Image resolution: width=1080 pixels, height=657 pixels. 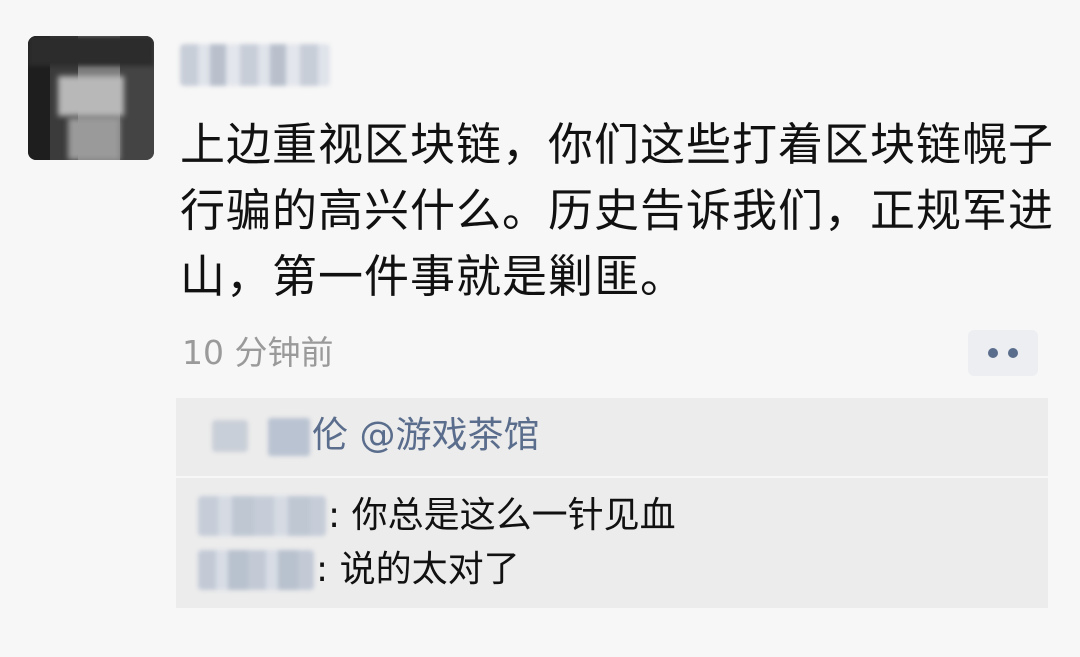 What do you see at coordinates (258, 352) in the screenshot?
I see `post-time: 10 分钟前` at bounding box center [258, 352].